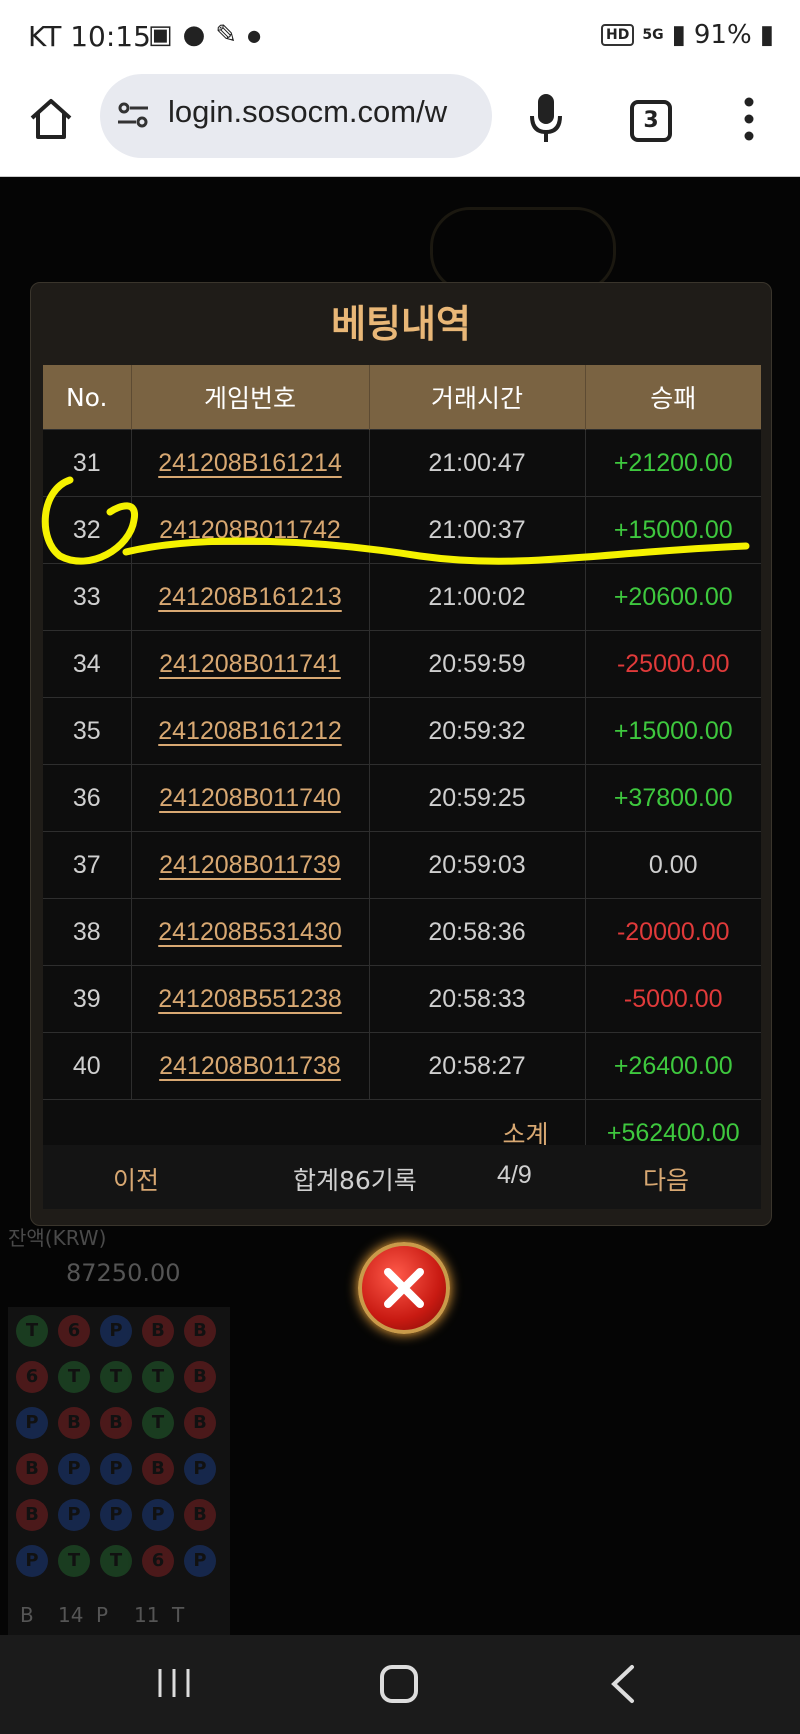  I want to click on row-game-id: 241208B551238, so click(250, 999).